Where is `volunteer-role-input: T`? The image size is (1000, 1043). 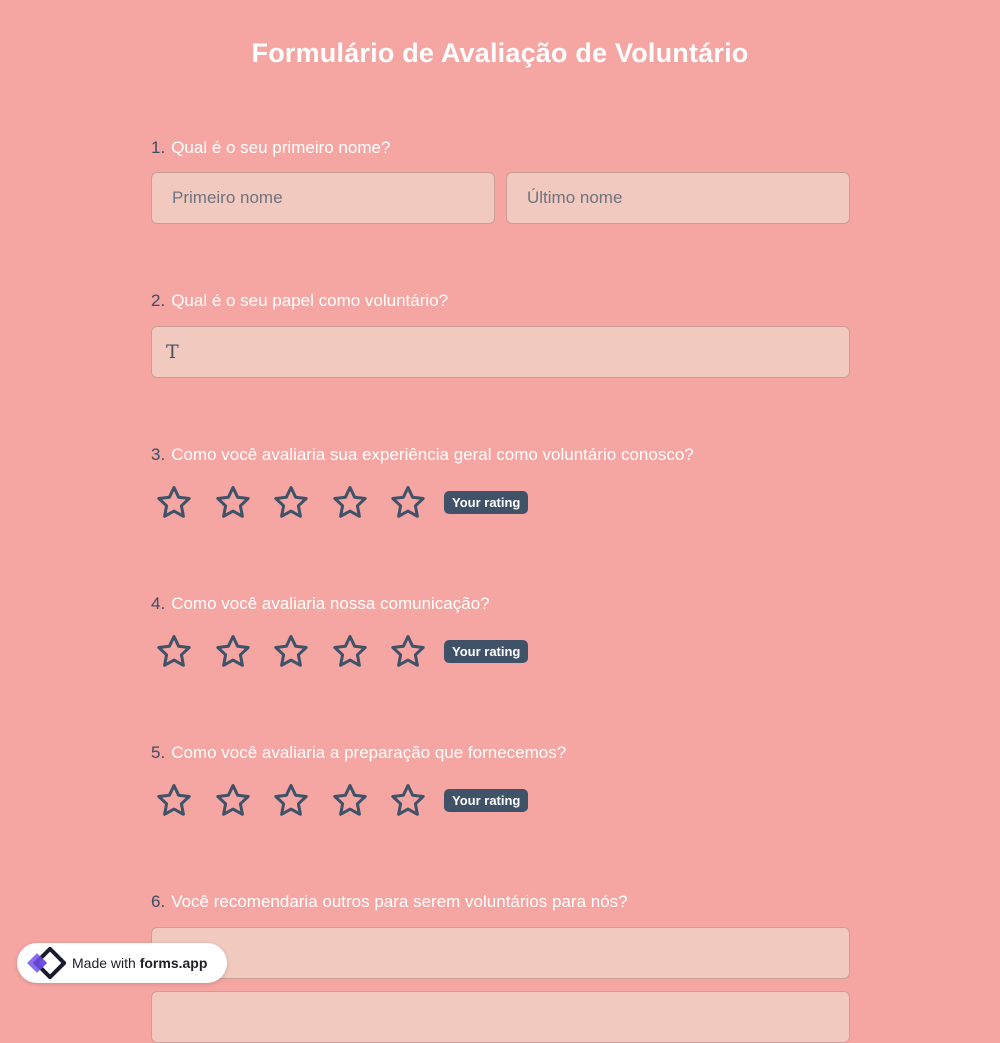
volunteer-role-input: T is located at coordinates (500, 352).